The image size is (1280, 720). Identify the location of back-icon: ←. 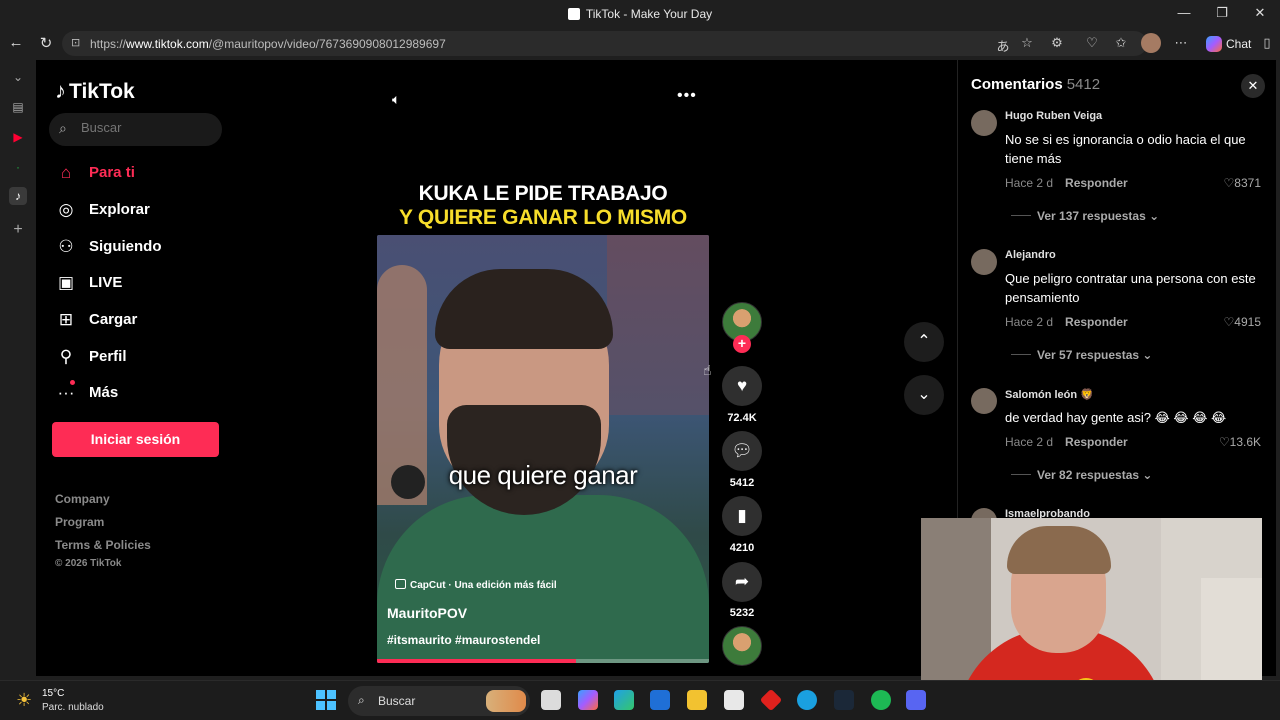
(16, 42).